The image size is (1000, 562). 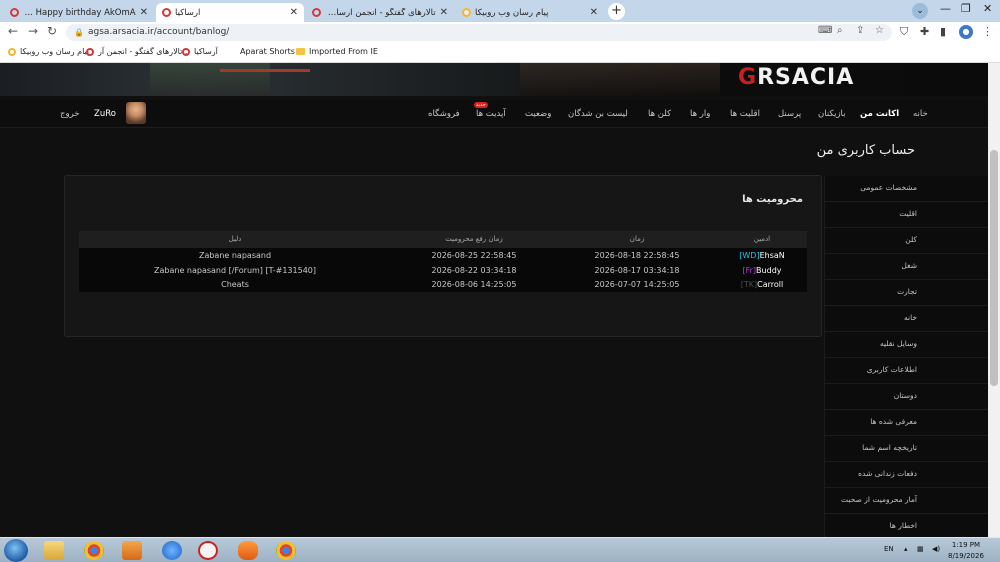 What do you see at coordinates (769, 270) in the screenshot?
I see `admin-name: Buddy` at bounding box center [769, 270].